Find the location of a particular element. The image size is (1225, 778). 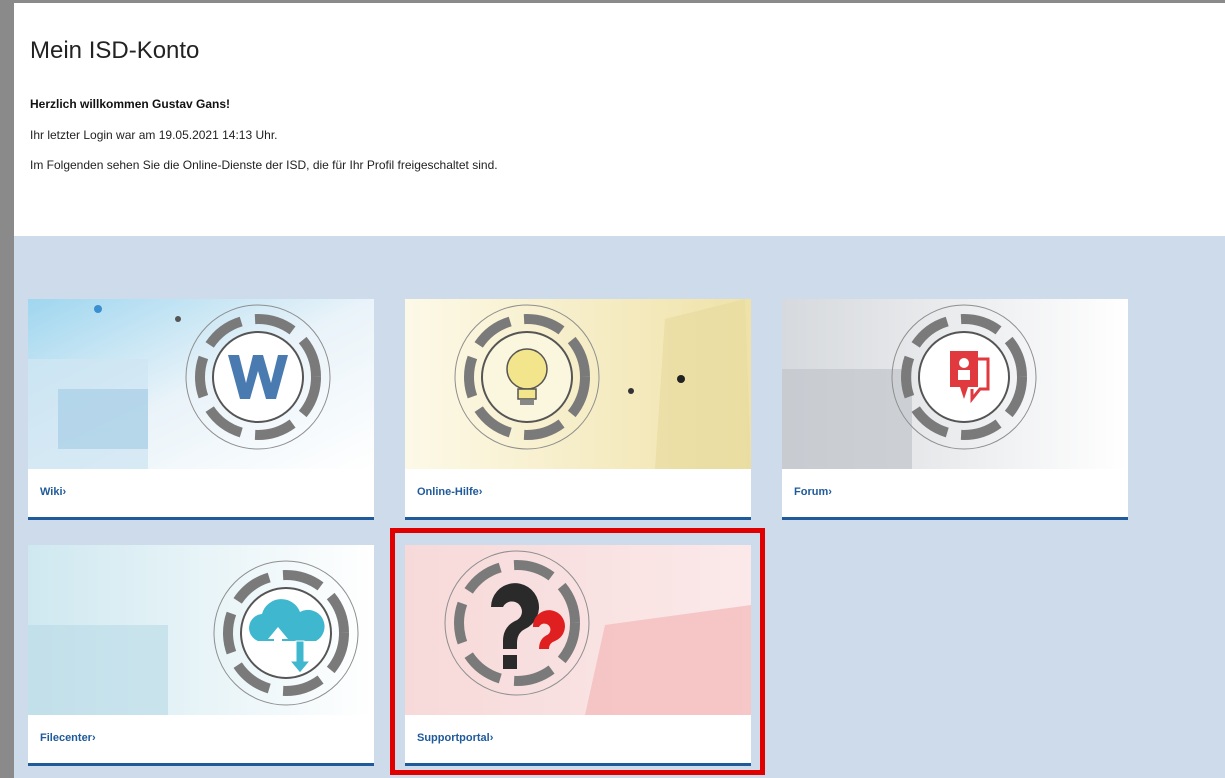

supportportal-image is located at coordinates (578, 630).